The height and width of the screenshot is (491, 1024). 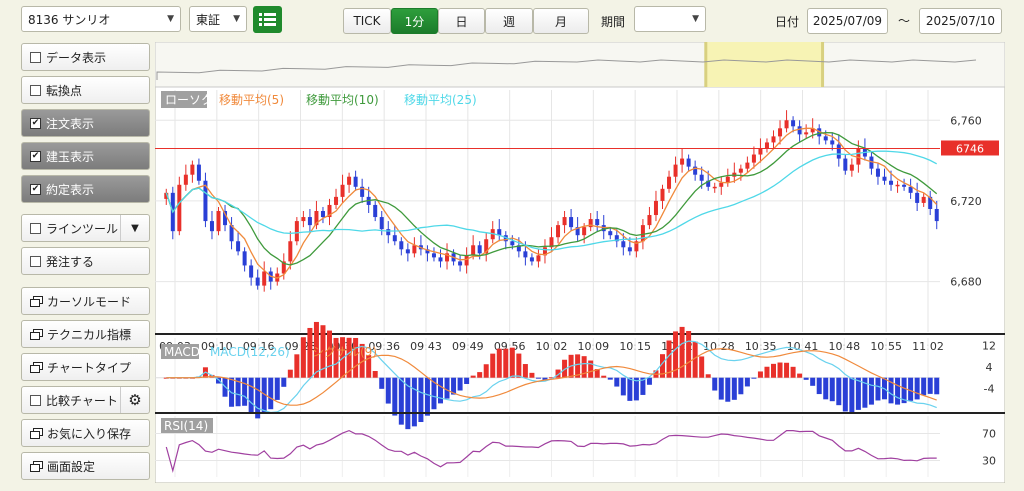 I want to click on gear-icon: ⚙, so click(x=134, y=400).